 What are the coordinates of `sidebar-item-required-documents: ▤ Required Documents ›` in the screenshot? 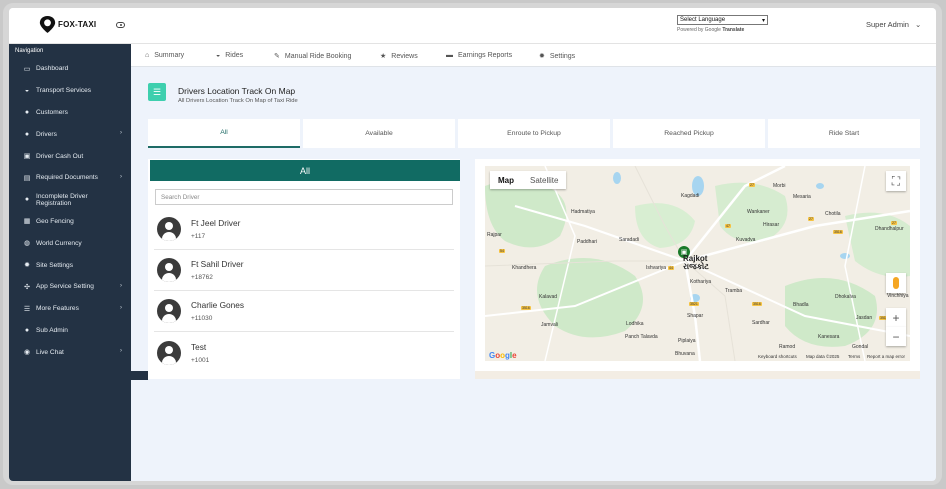 It's located at (70, 178).